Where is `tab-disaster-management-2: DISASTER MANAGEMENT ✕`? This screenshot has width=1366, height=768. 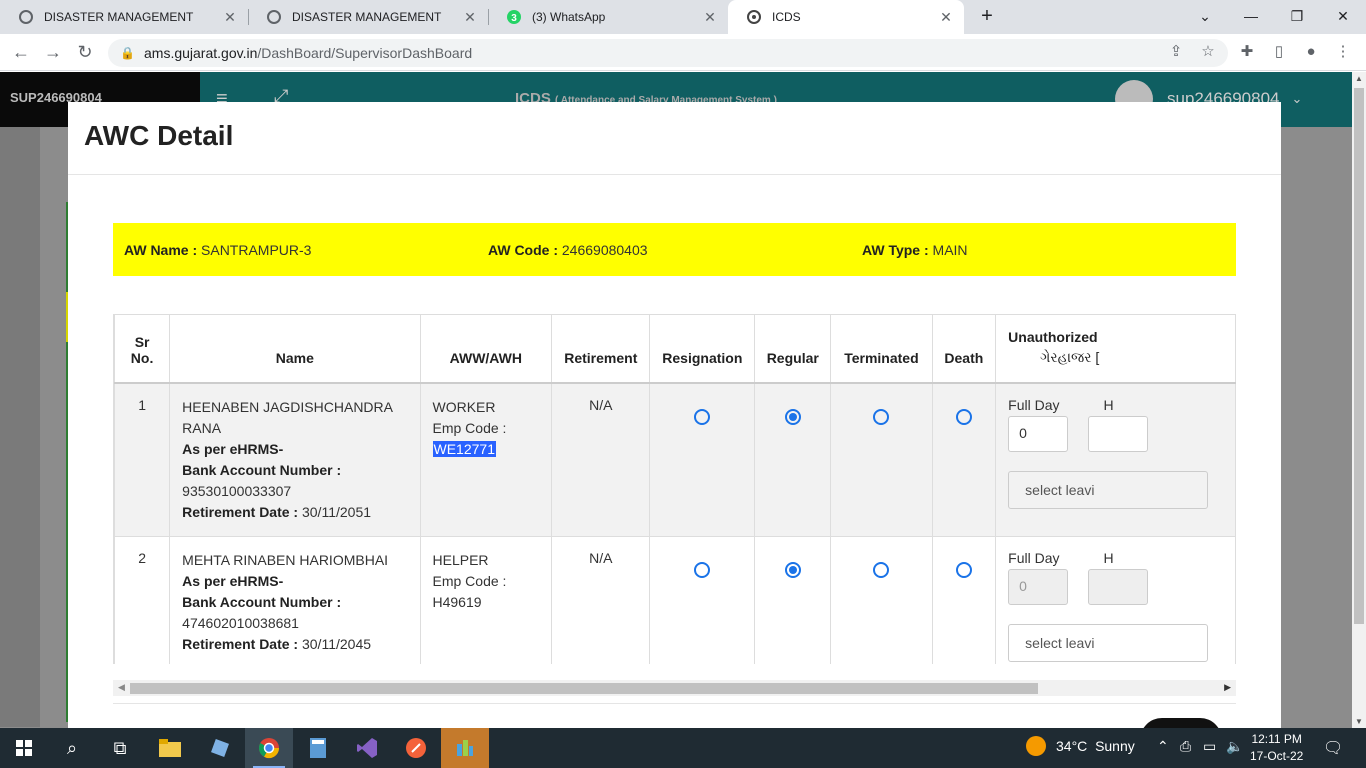 tab-disaster-management-2: DISASTER MANAGEMENT ✕ is located at coordinates (368, 17).